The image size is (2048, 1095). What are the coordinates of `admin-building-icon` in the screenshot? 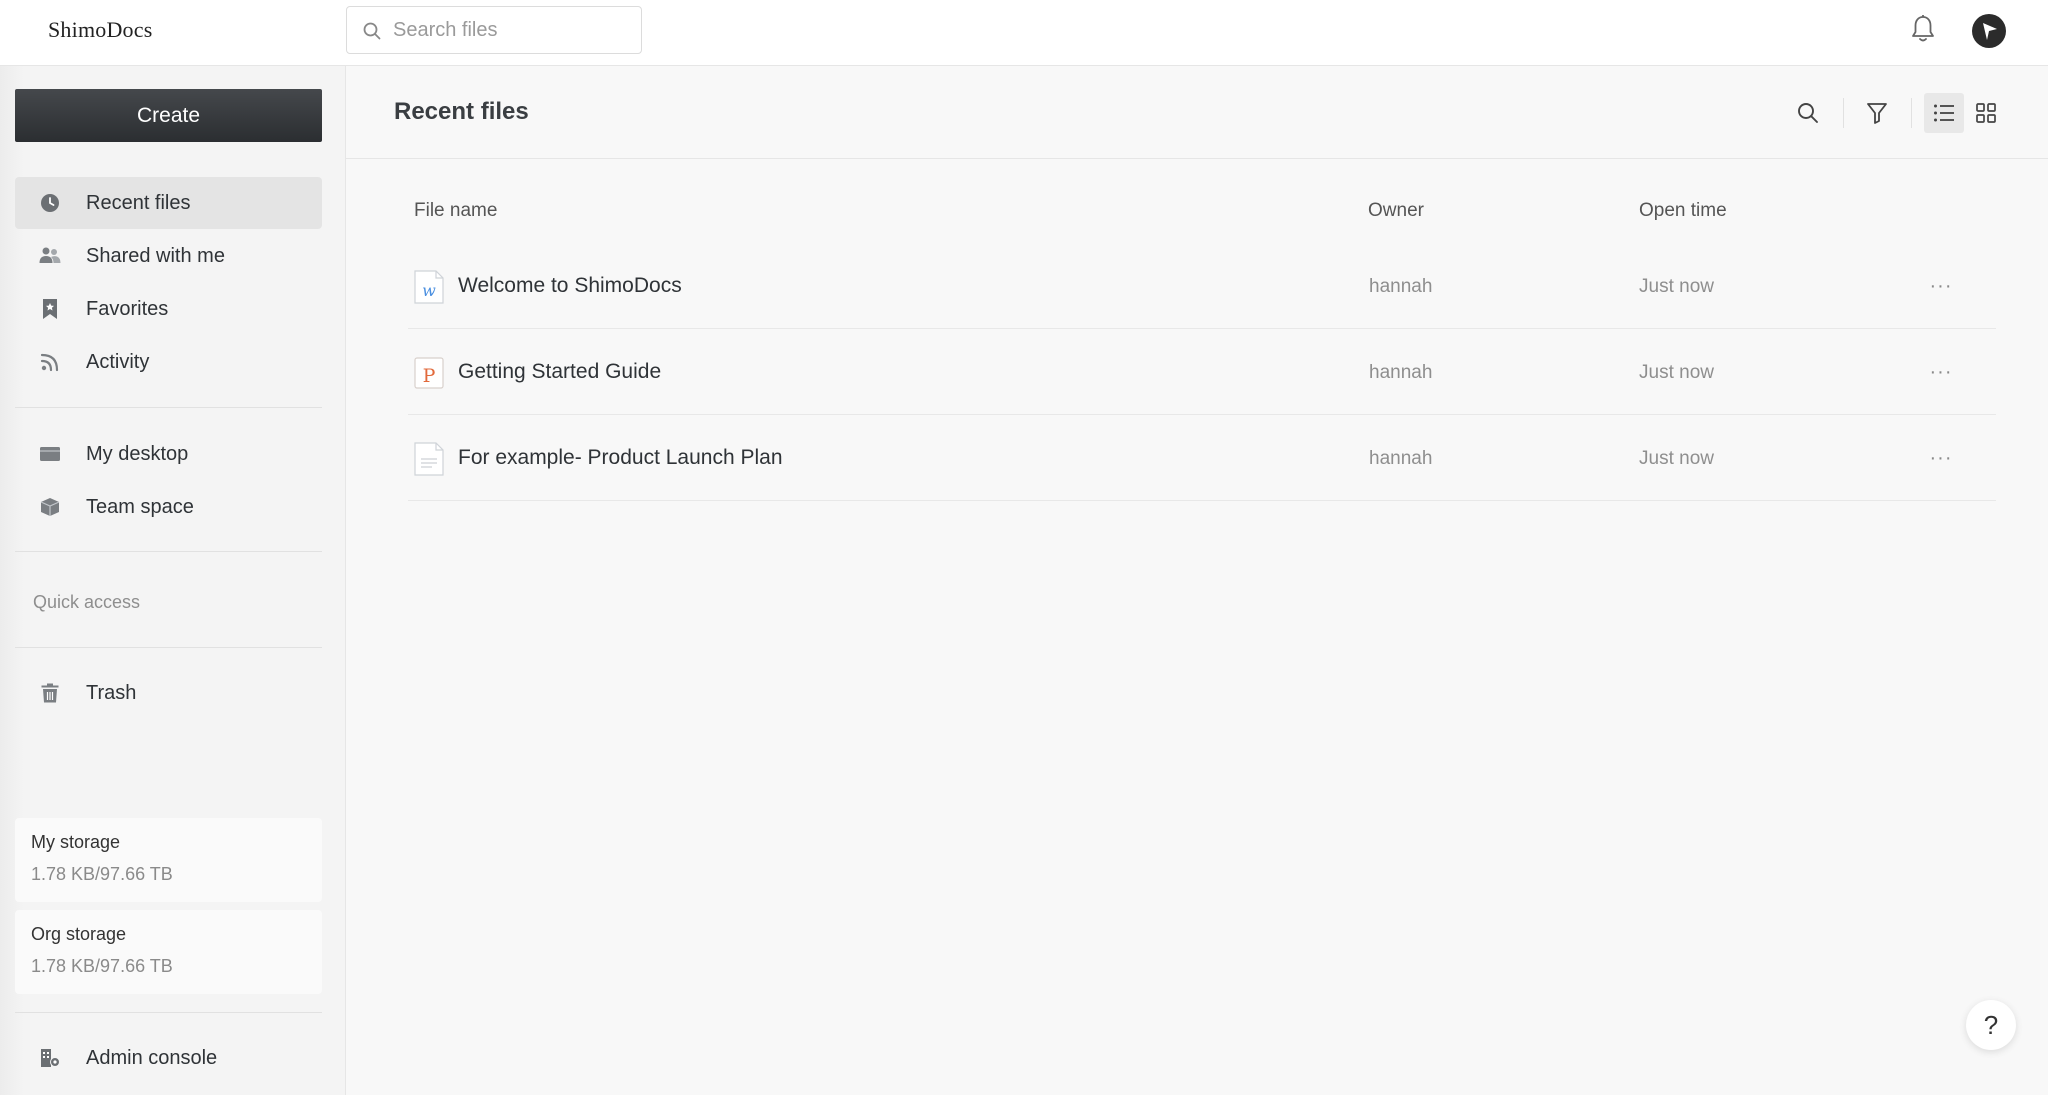 It's located at (50, 1058).